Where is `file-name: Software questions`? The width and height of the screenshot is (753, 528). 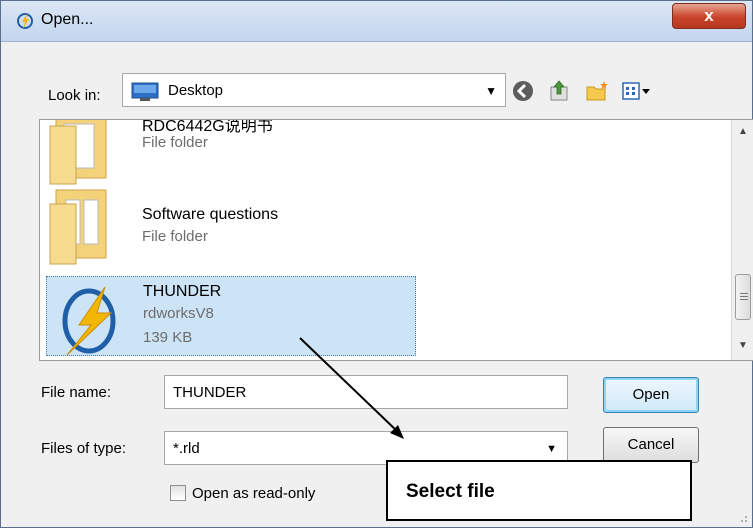
file-name: Software questions is located at coordinates (210, 214).